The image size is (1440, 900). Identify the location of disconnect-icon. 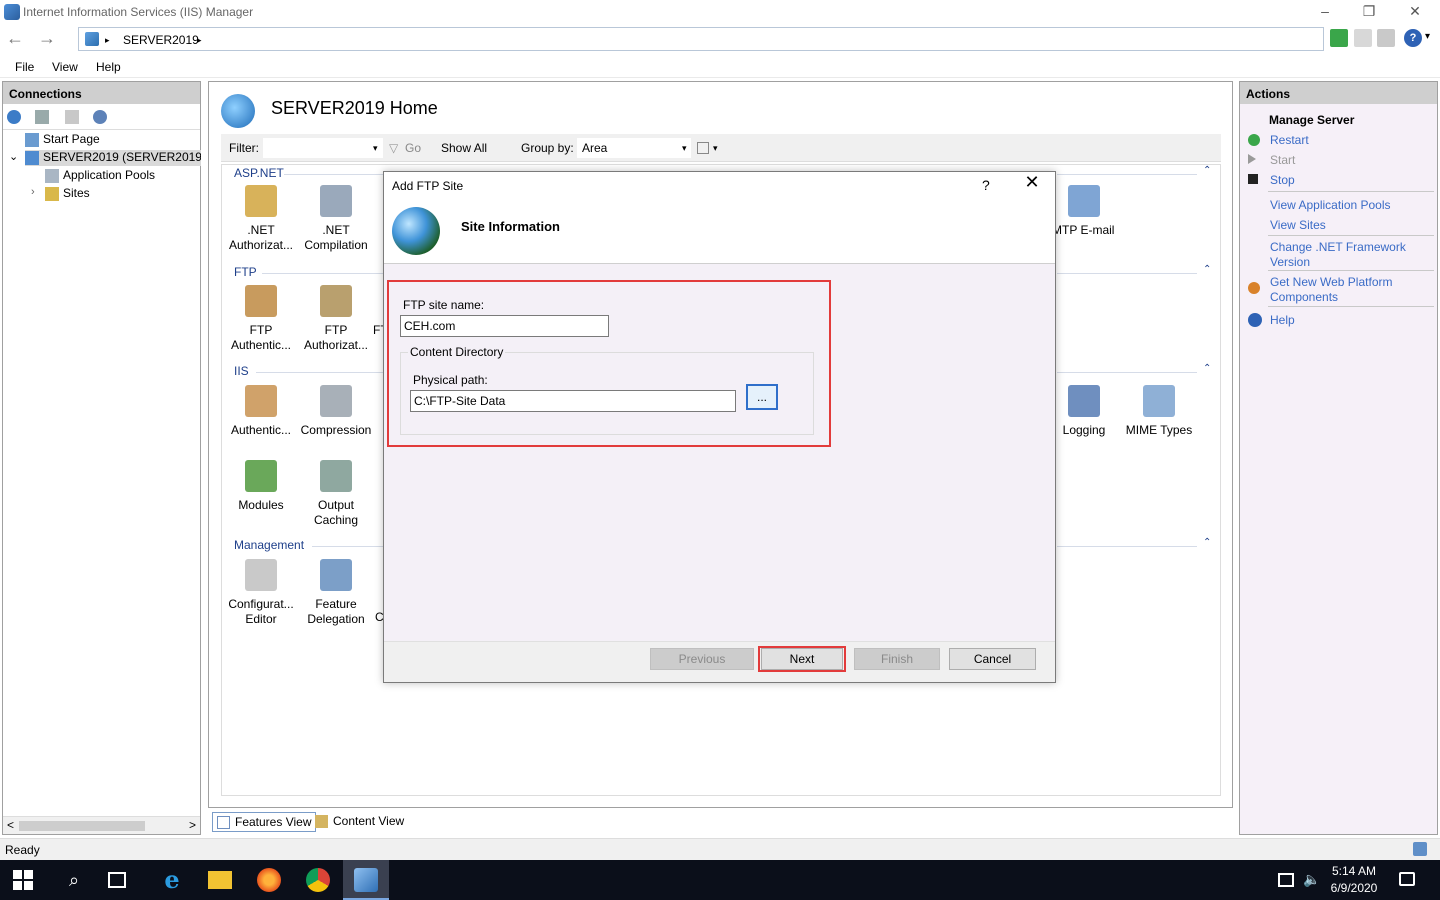
(100, 117).